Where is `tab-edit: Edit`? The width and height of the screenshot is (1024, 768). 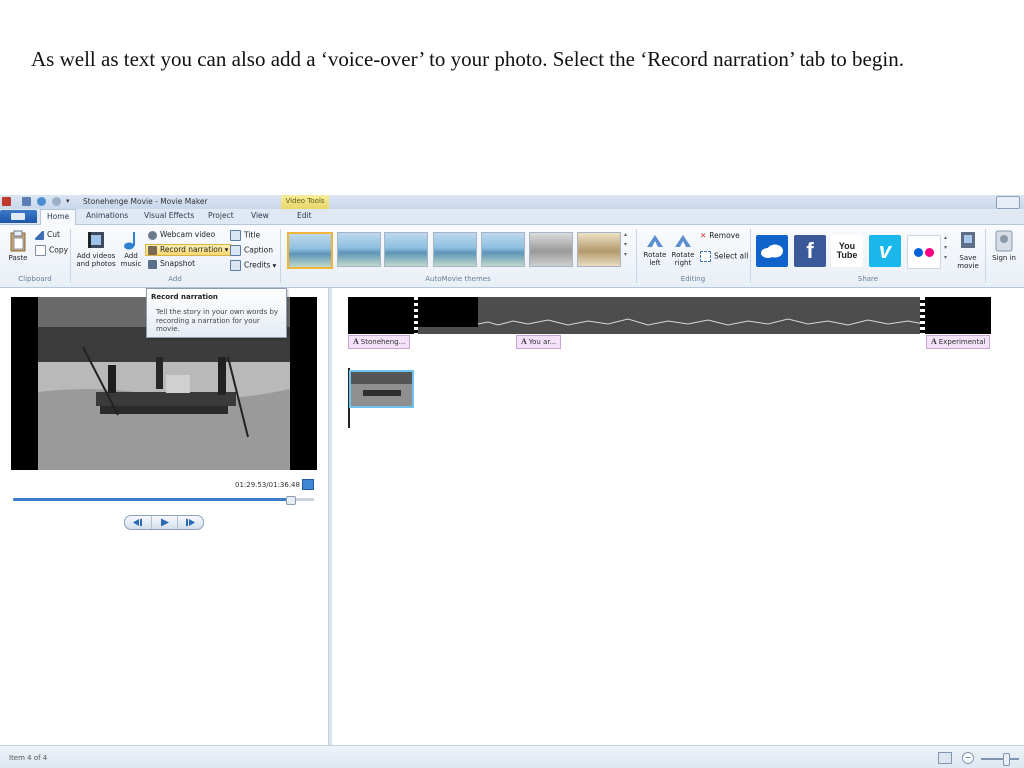 tab-edit: Edit is located at coordinates (304, 215).